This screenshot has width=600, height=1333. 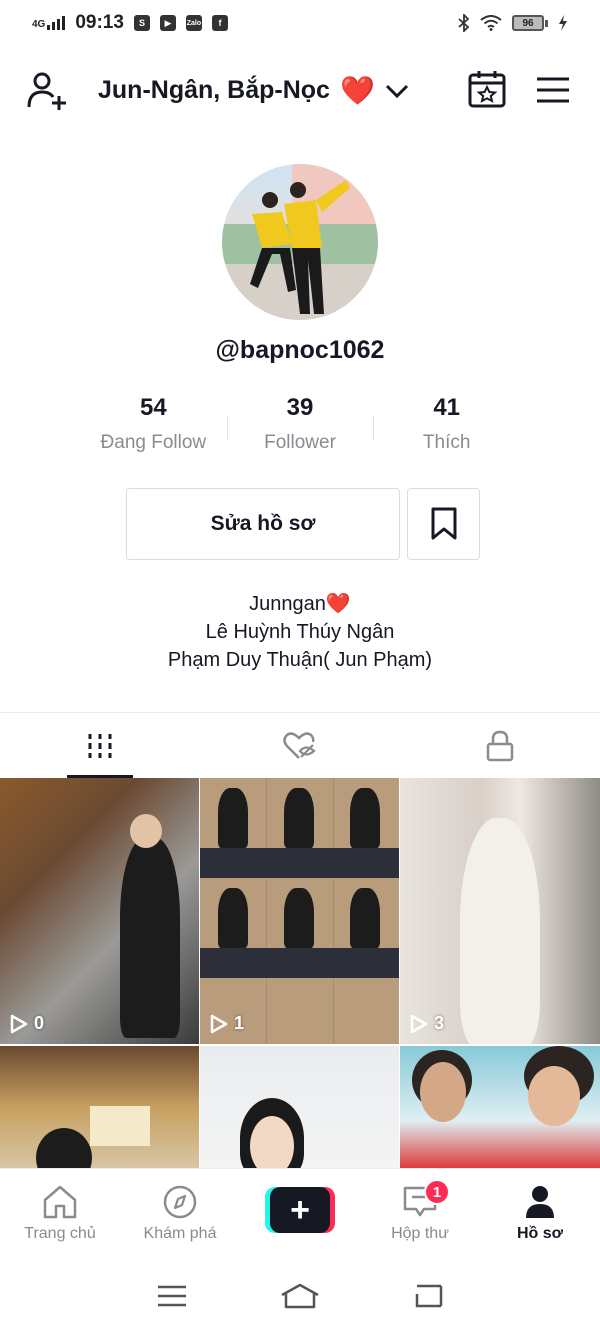 What do you see at coordinates (56, 23) in the screenshot?
I see `signal-icon` at bounding box center [56, 23].